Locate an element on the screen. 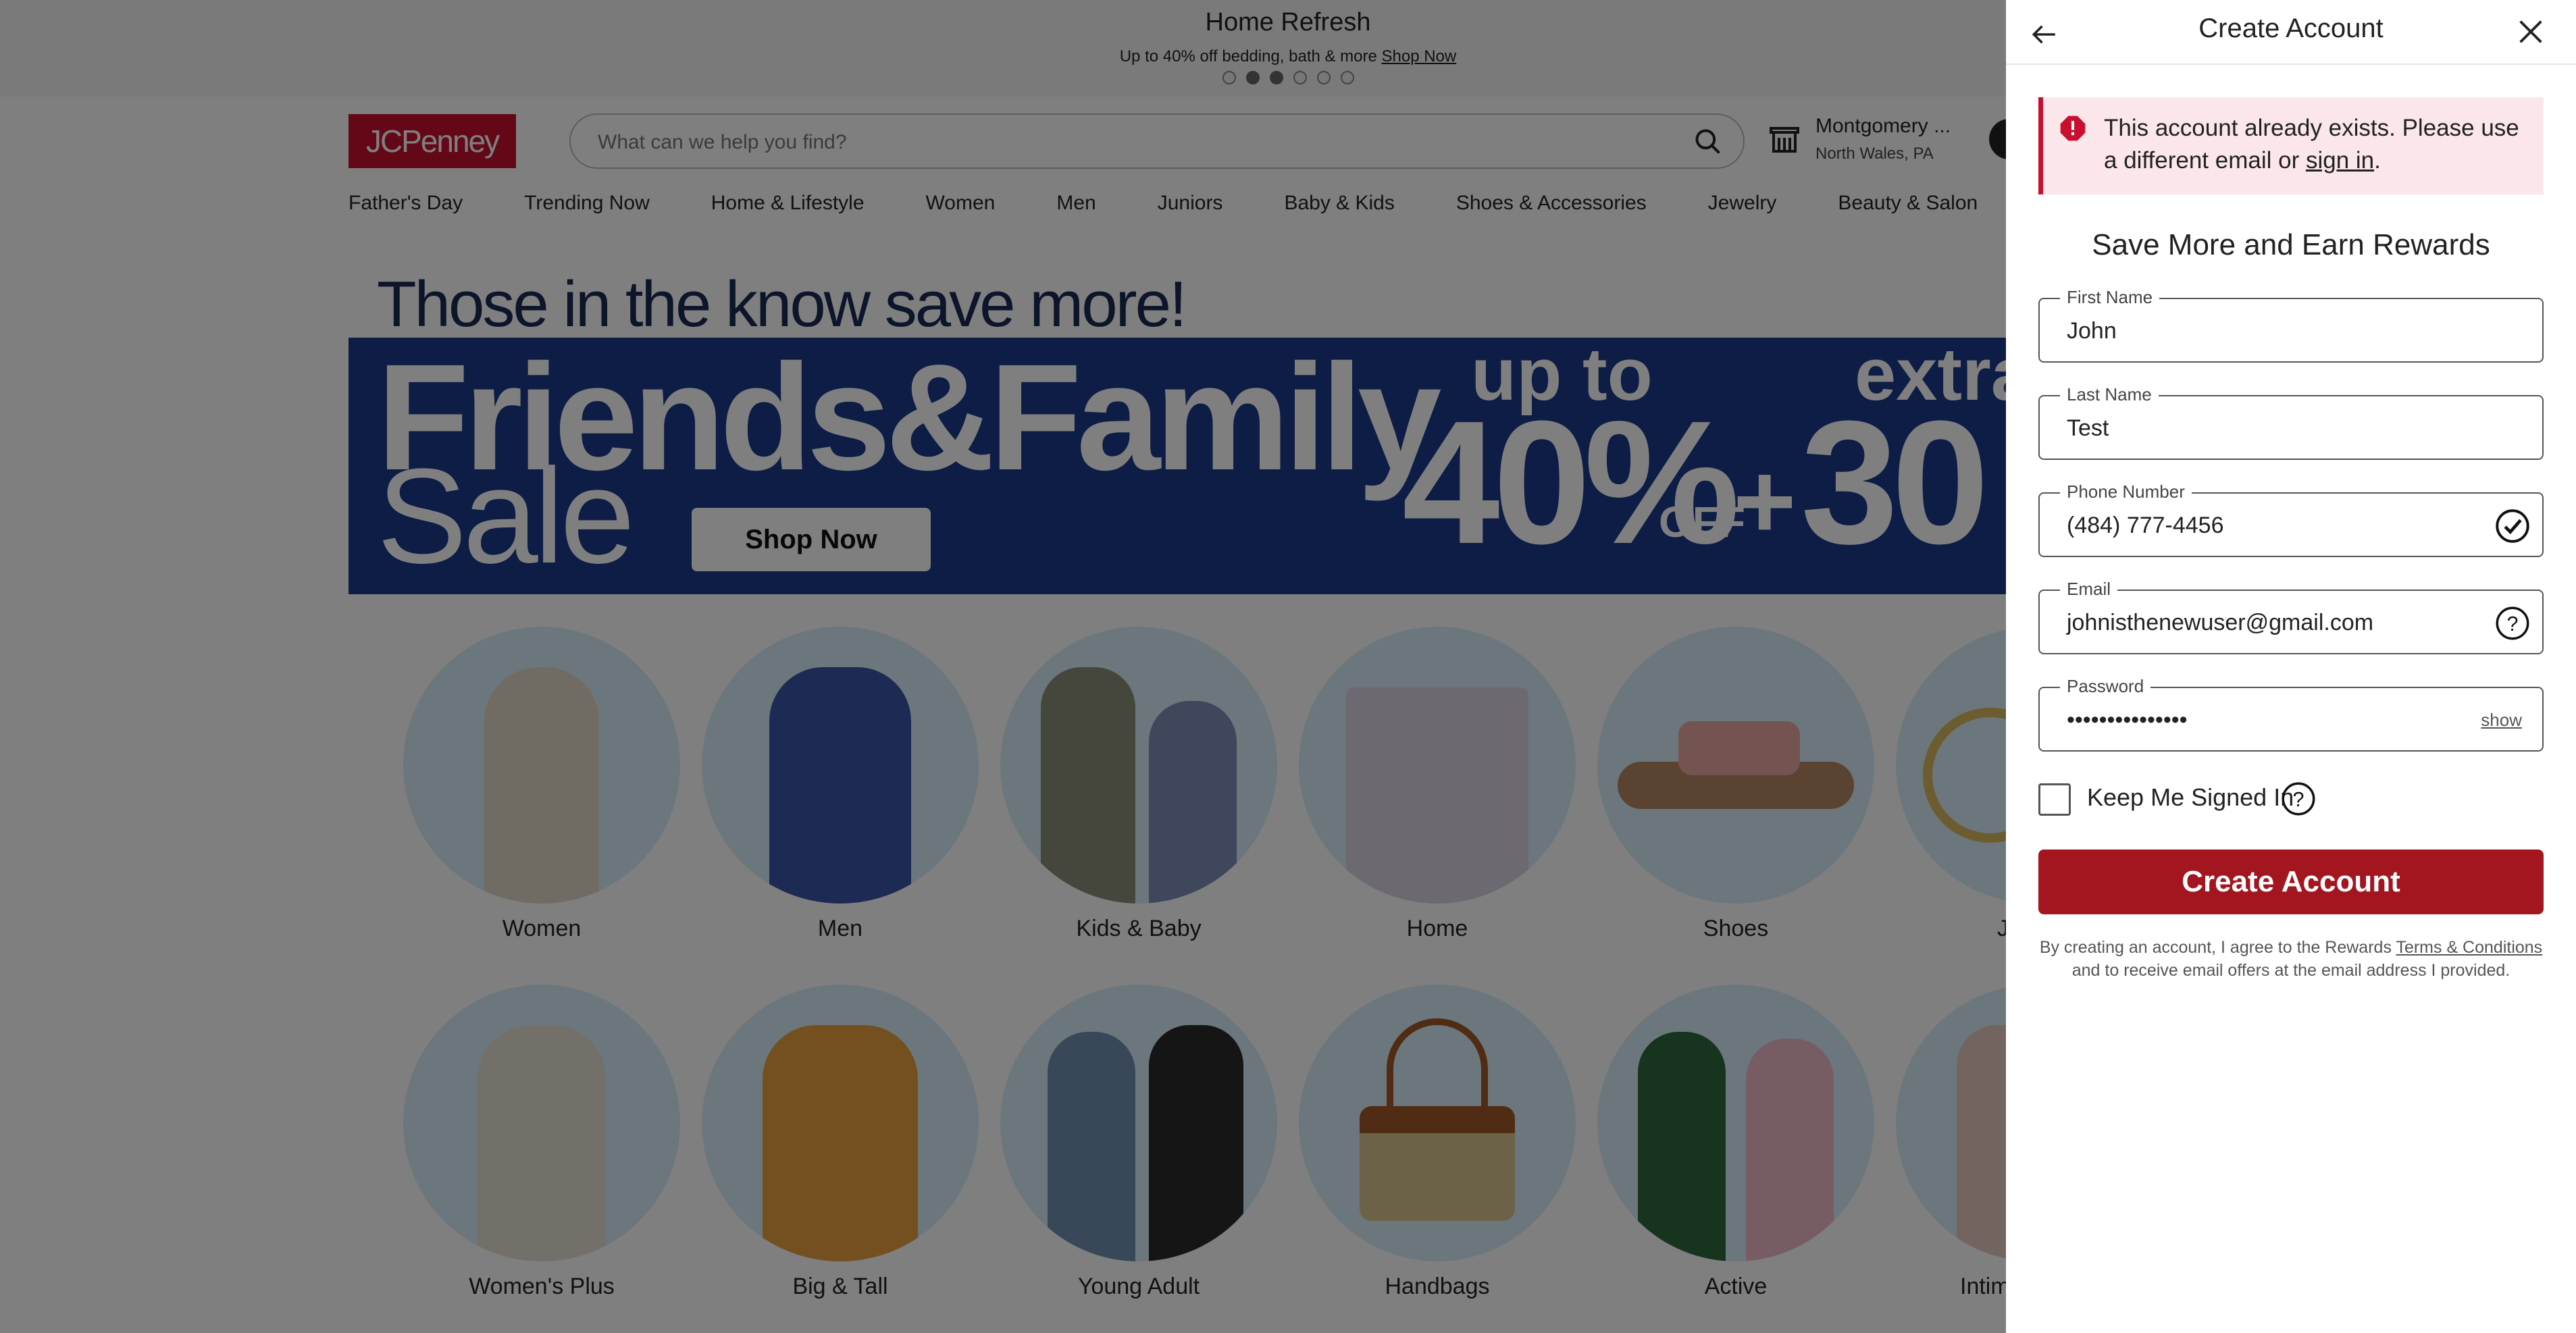 The width and height of the screenshot is (2576, 1333). email-field: Email johnisthenewuser@gmail.com ? is located at coordinates (2291, 616).